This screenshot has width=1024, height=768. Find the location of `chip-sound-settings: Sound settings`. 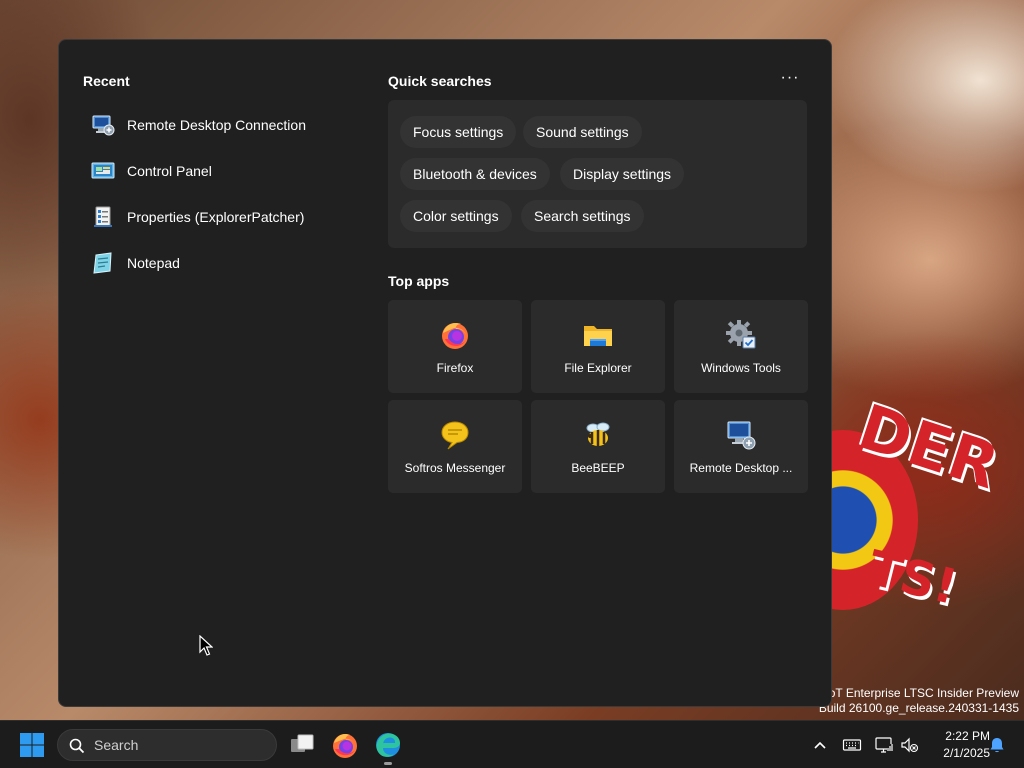

chip-sound-settings: Sound settings is located at coordinates (582, 132).